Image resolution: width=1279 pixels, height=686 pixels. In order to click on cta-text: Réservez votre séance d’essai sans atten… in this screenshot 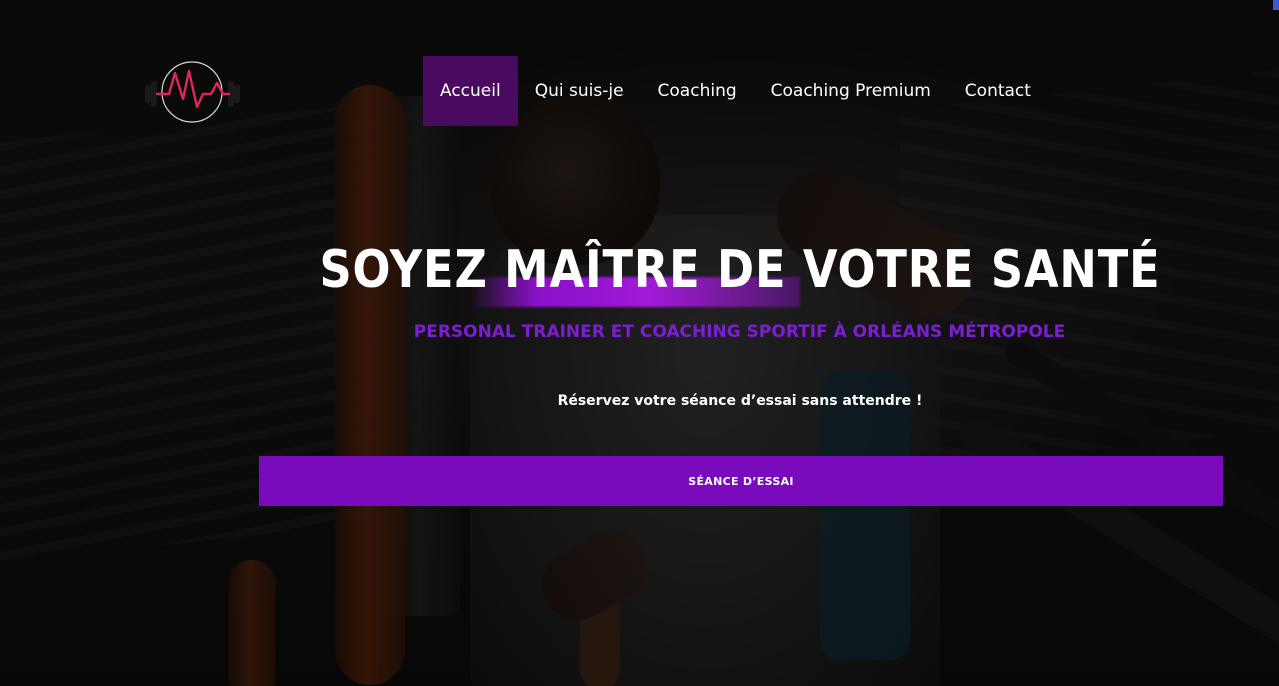, I will do `click(740, 401)`.